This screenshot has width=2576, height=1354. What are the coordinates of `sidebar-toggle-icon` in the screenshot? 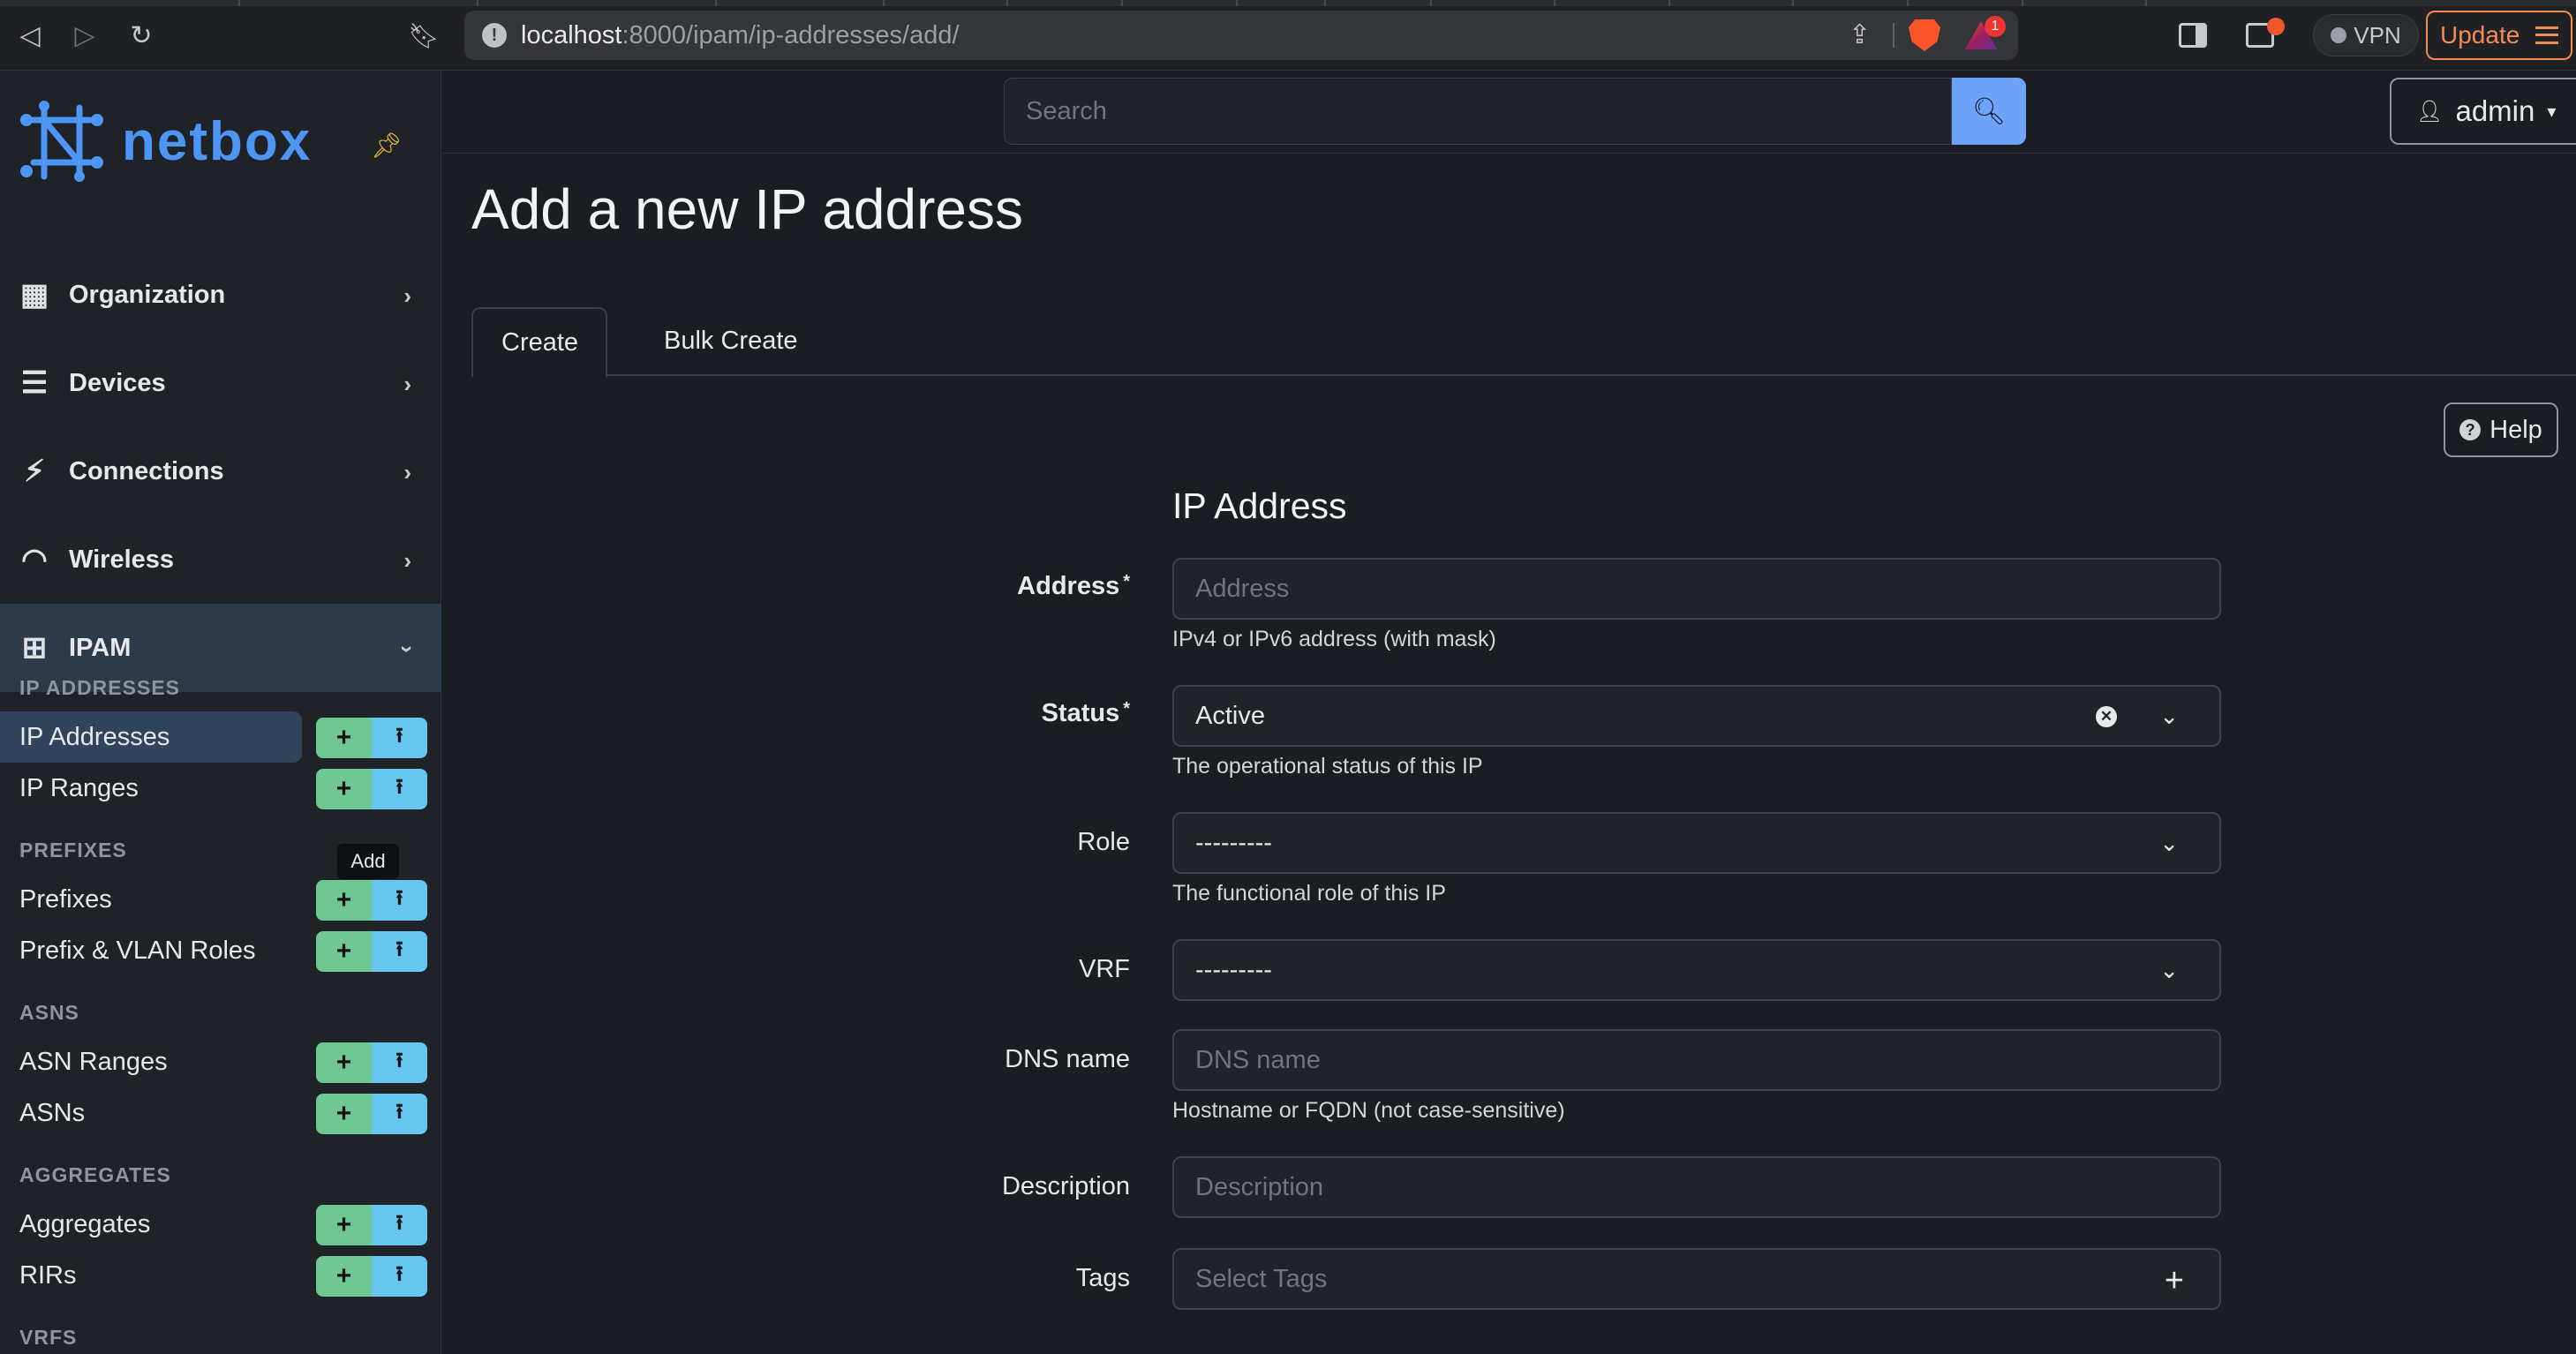 It's located at (2193, 35).